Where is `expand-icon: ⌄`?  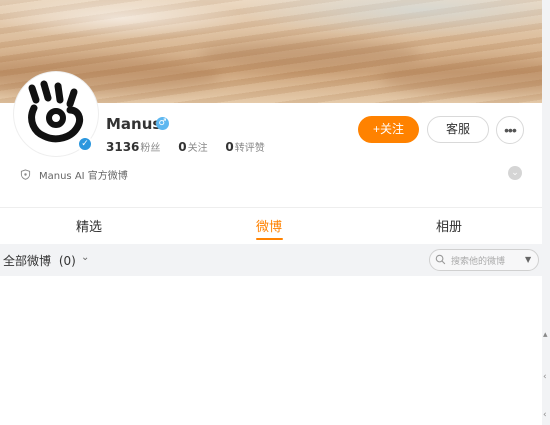
expand-icon: ⌄ is located at coordinates (515, 173).